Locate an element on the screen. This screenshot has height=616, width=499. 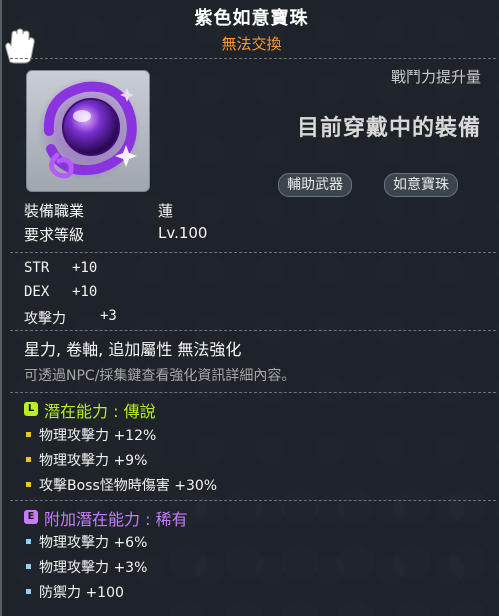
stat-value: +3 is located at coordinates (108, 316).